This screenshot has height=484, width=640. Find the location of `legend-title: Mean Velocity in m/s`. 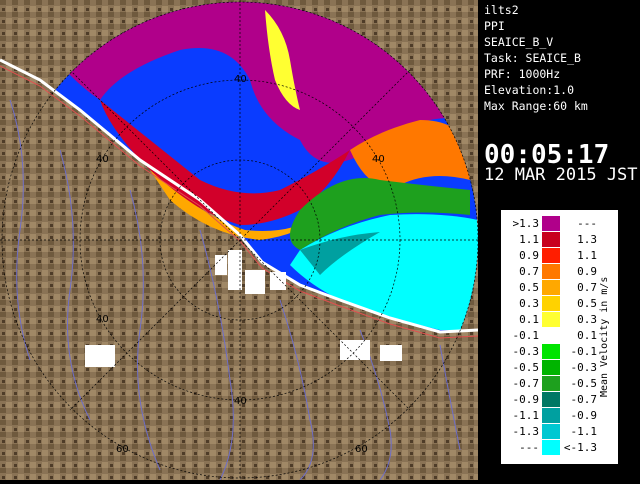

legend-title: Mean Velocity in m/s is located at coordinates (604, 337).